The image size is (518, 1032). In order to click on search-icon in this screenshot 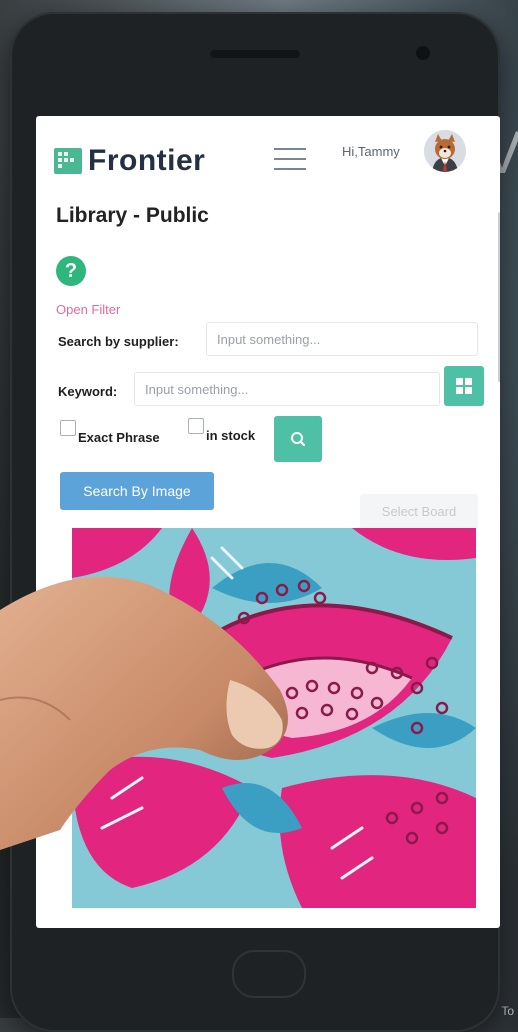, I will do `click(298, 439)`.